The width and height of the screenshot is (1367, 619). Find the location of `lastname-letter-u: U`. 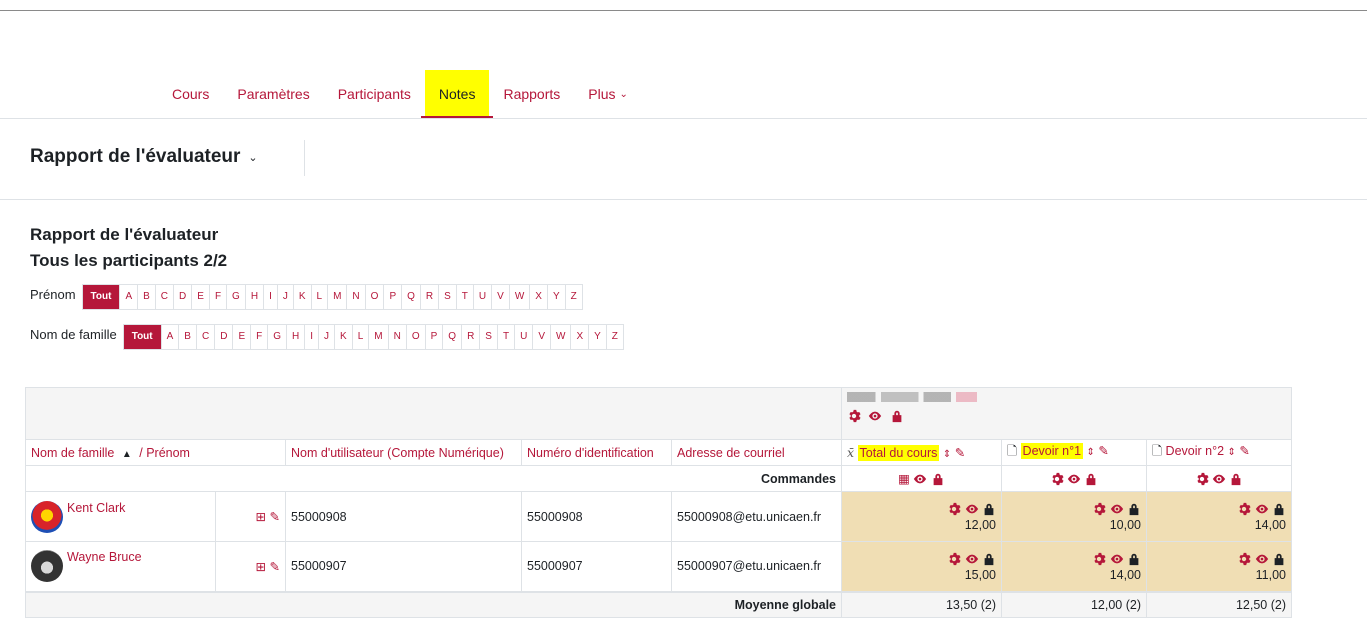

lastname-letter-u: U is located at coordinates (523, 337).